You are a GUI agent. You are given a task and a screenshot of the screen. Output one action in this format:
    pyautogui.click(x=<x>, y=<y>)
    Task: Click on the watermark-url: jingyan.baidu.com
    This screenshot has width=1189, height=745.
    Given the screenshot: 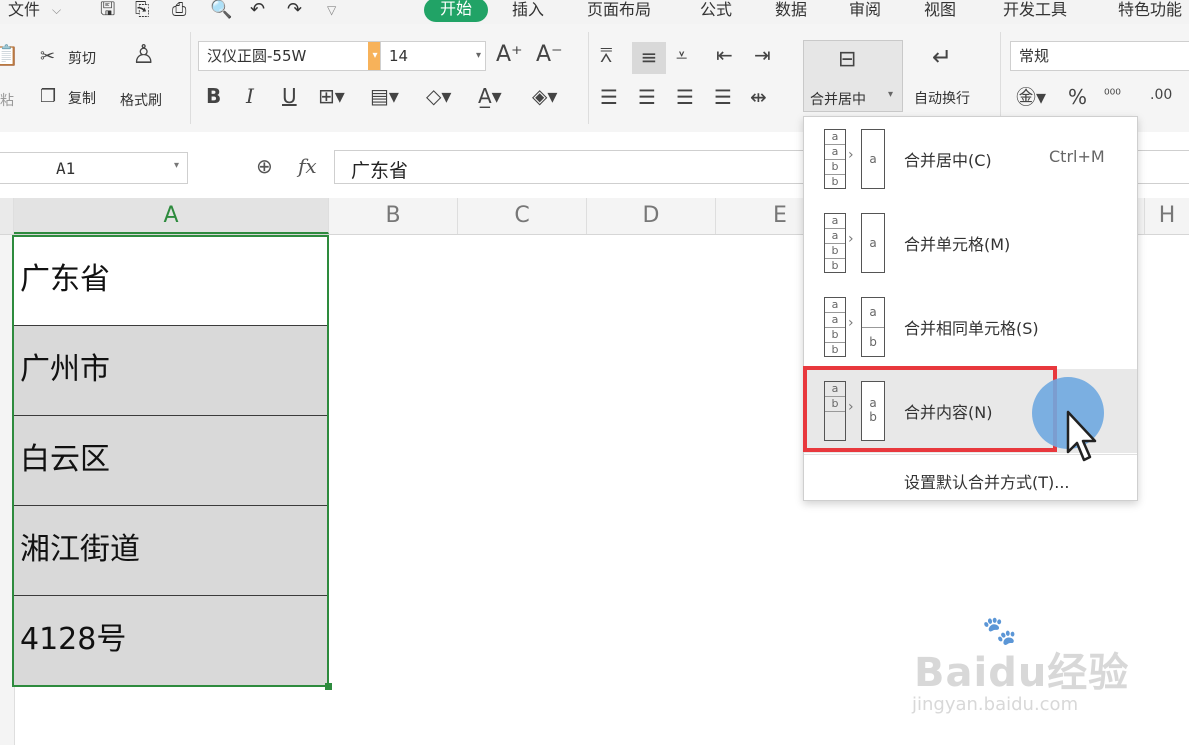 What is the action you would take?
    pyautogui.click(x=995, y=704)
    